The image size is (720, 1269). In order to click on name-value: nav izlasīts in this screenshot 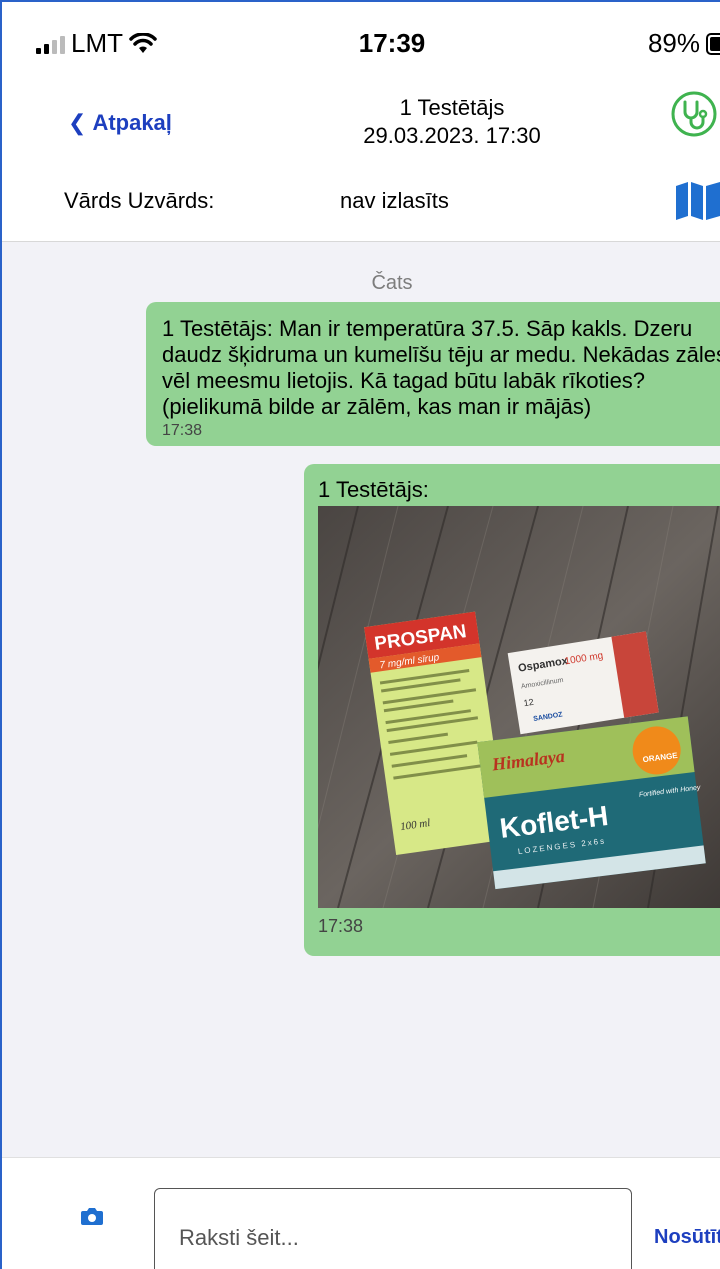, I will do `click(394, 200)`.